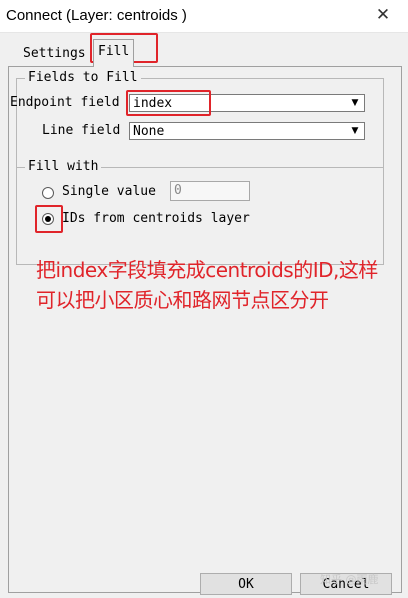 This screenshot has width=408, height=598. I want to click on endpoint-field-label: Endpoint field, so click(65, 102).